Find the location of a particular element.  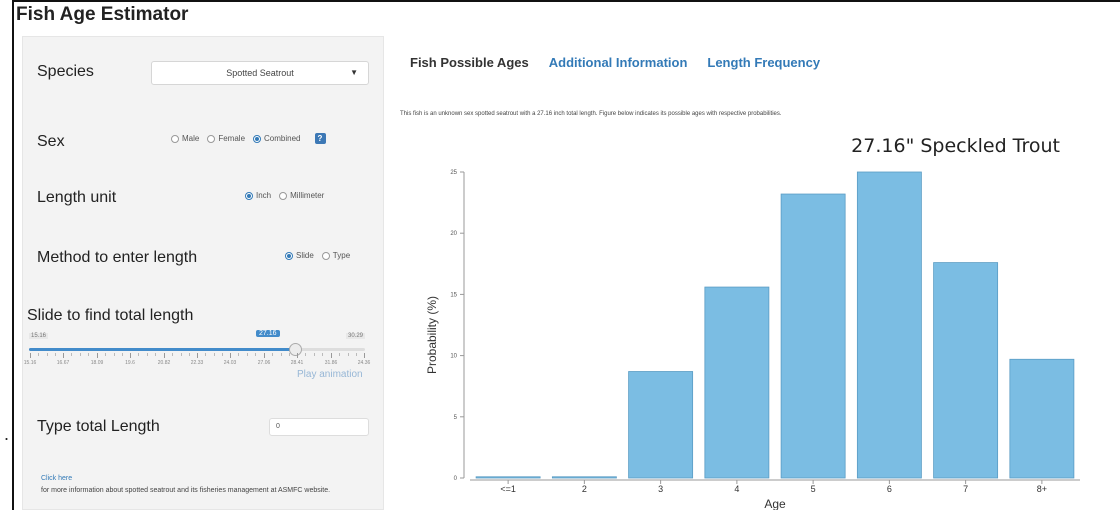

y-tick-label: 25 is located at coordinates (453, 173).